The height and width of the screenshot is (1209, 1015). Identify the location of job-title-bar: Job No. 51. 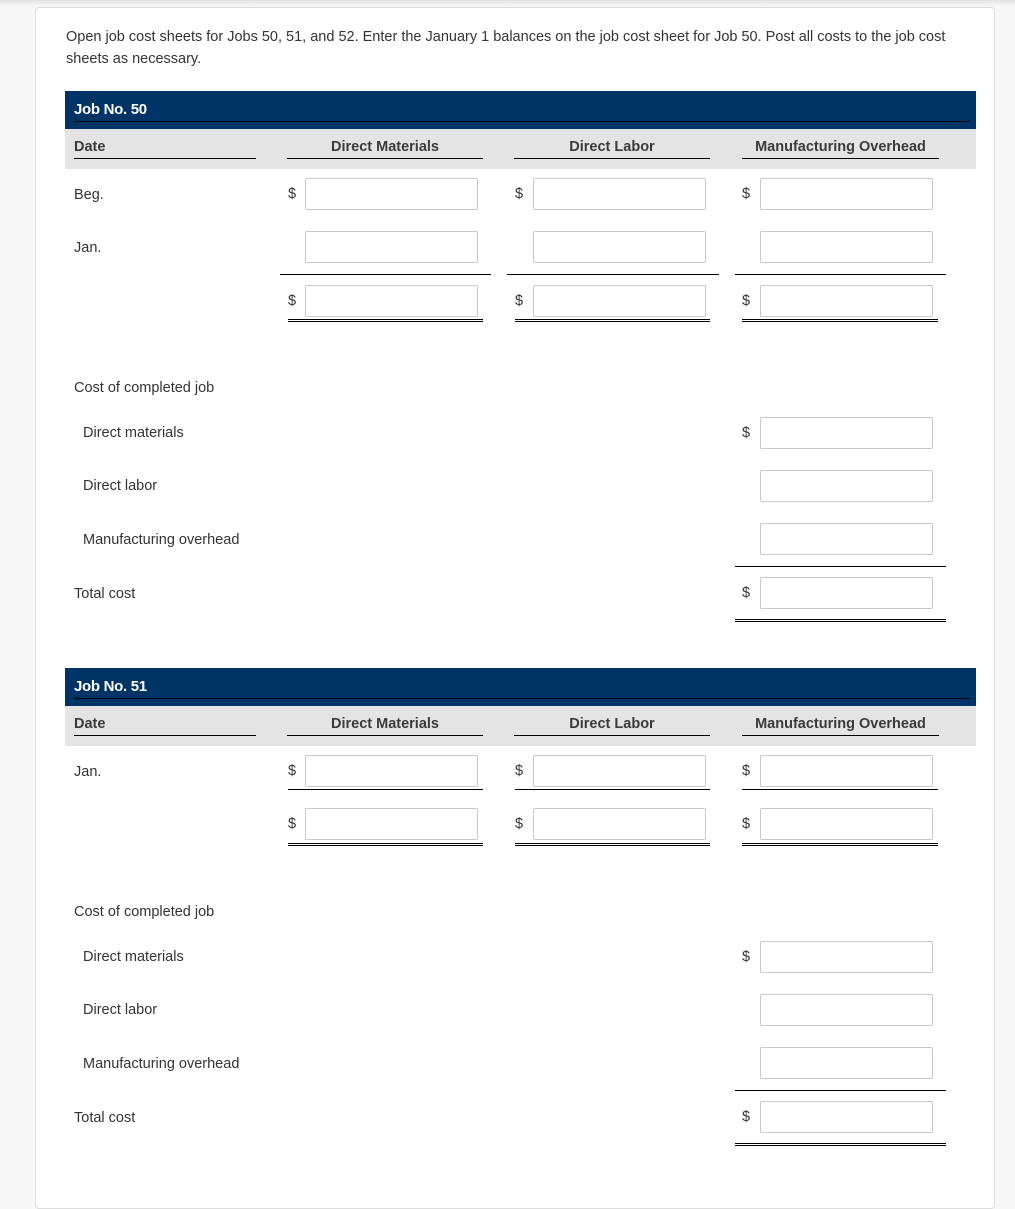
(520, 687).